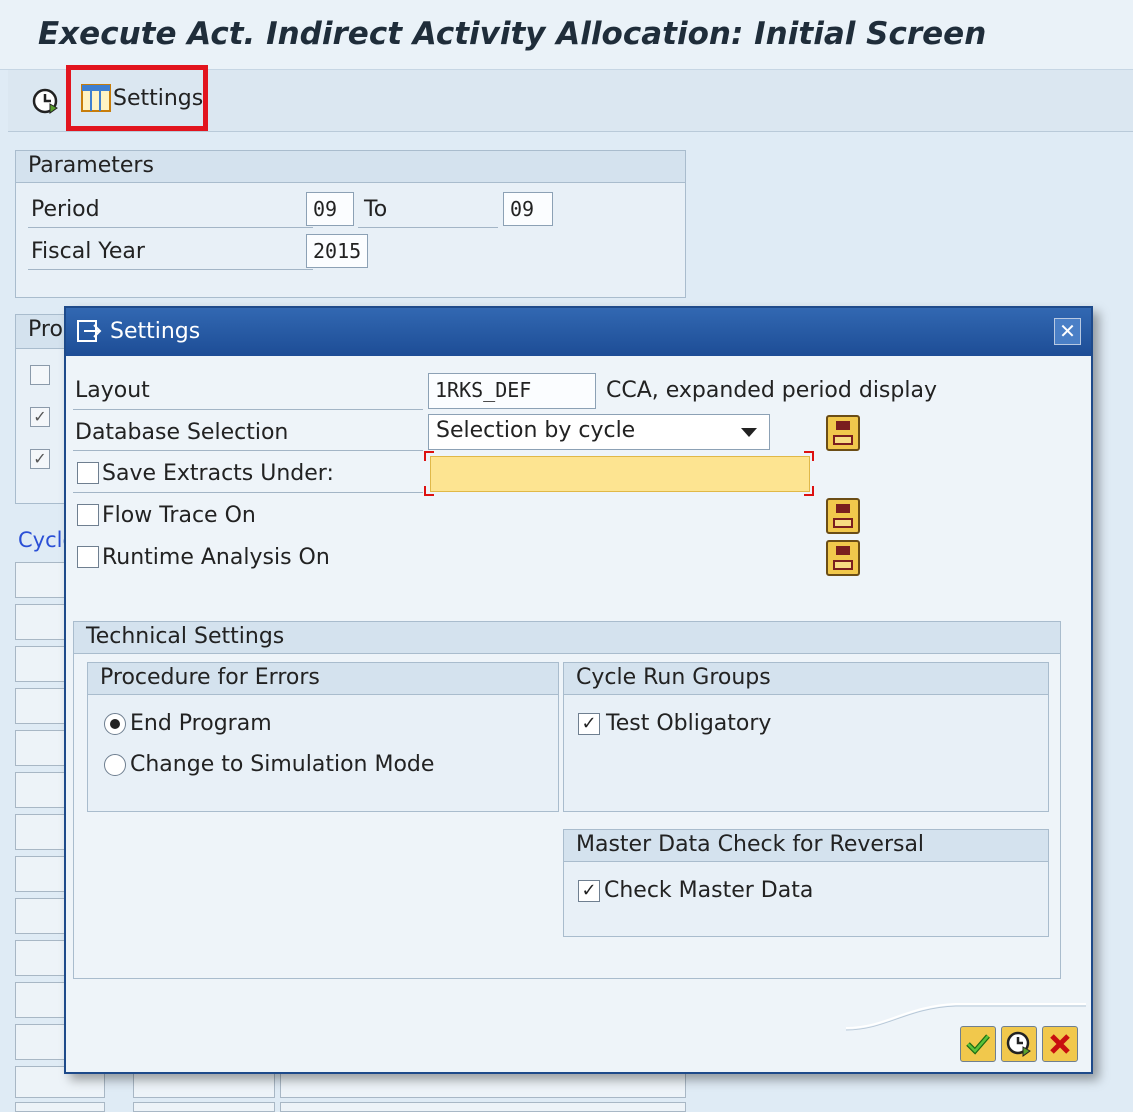 The height and width of the screenshot is (1112, 1133). I want to click on save-extracts-label: Save Extracts Under:, so click(218, 473).